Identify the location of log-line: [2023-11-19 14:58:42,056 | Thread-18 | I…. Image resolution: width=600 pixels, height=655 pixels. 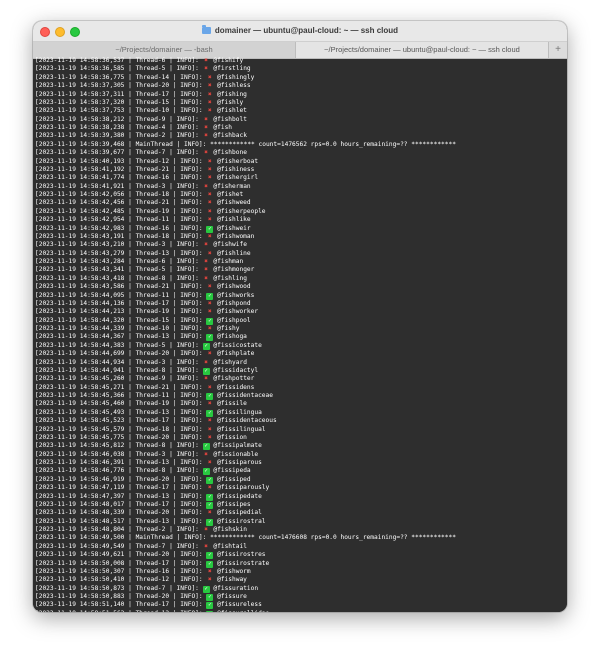
(245, 195).